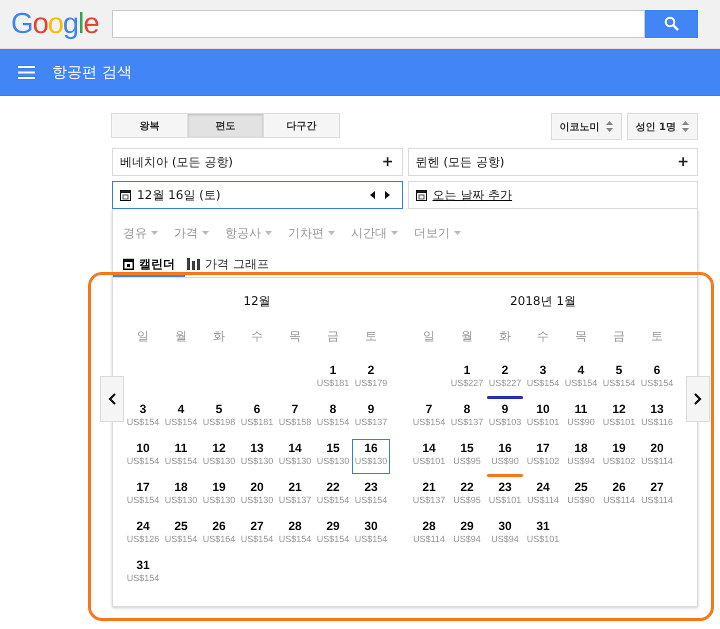 This screenshot has height=629, width=720. Describe the element at coordinates (257, 495) in the screenshot. I see `day-cell: 20 US$130` at that location.